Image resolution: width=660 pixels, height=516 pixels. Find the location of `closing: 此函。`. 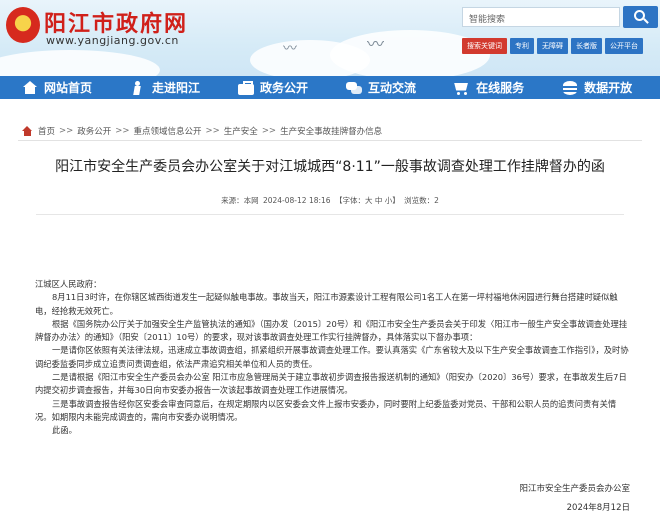

closing: 此函。 is located at coordinates (64, 430).